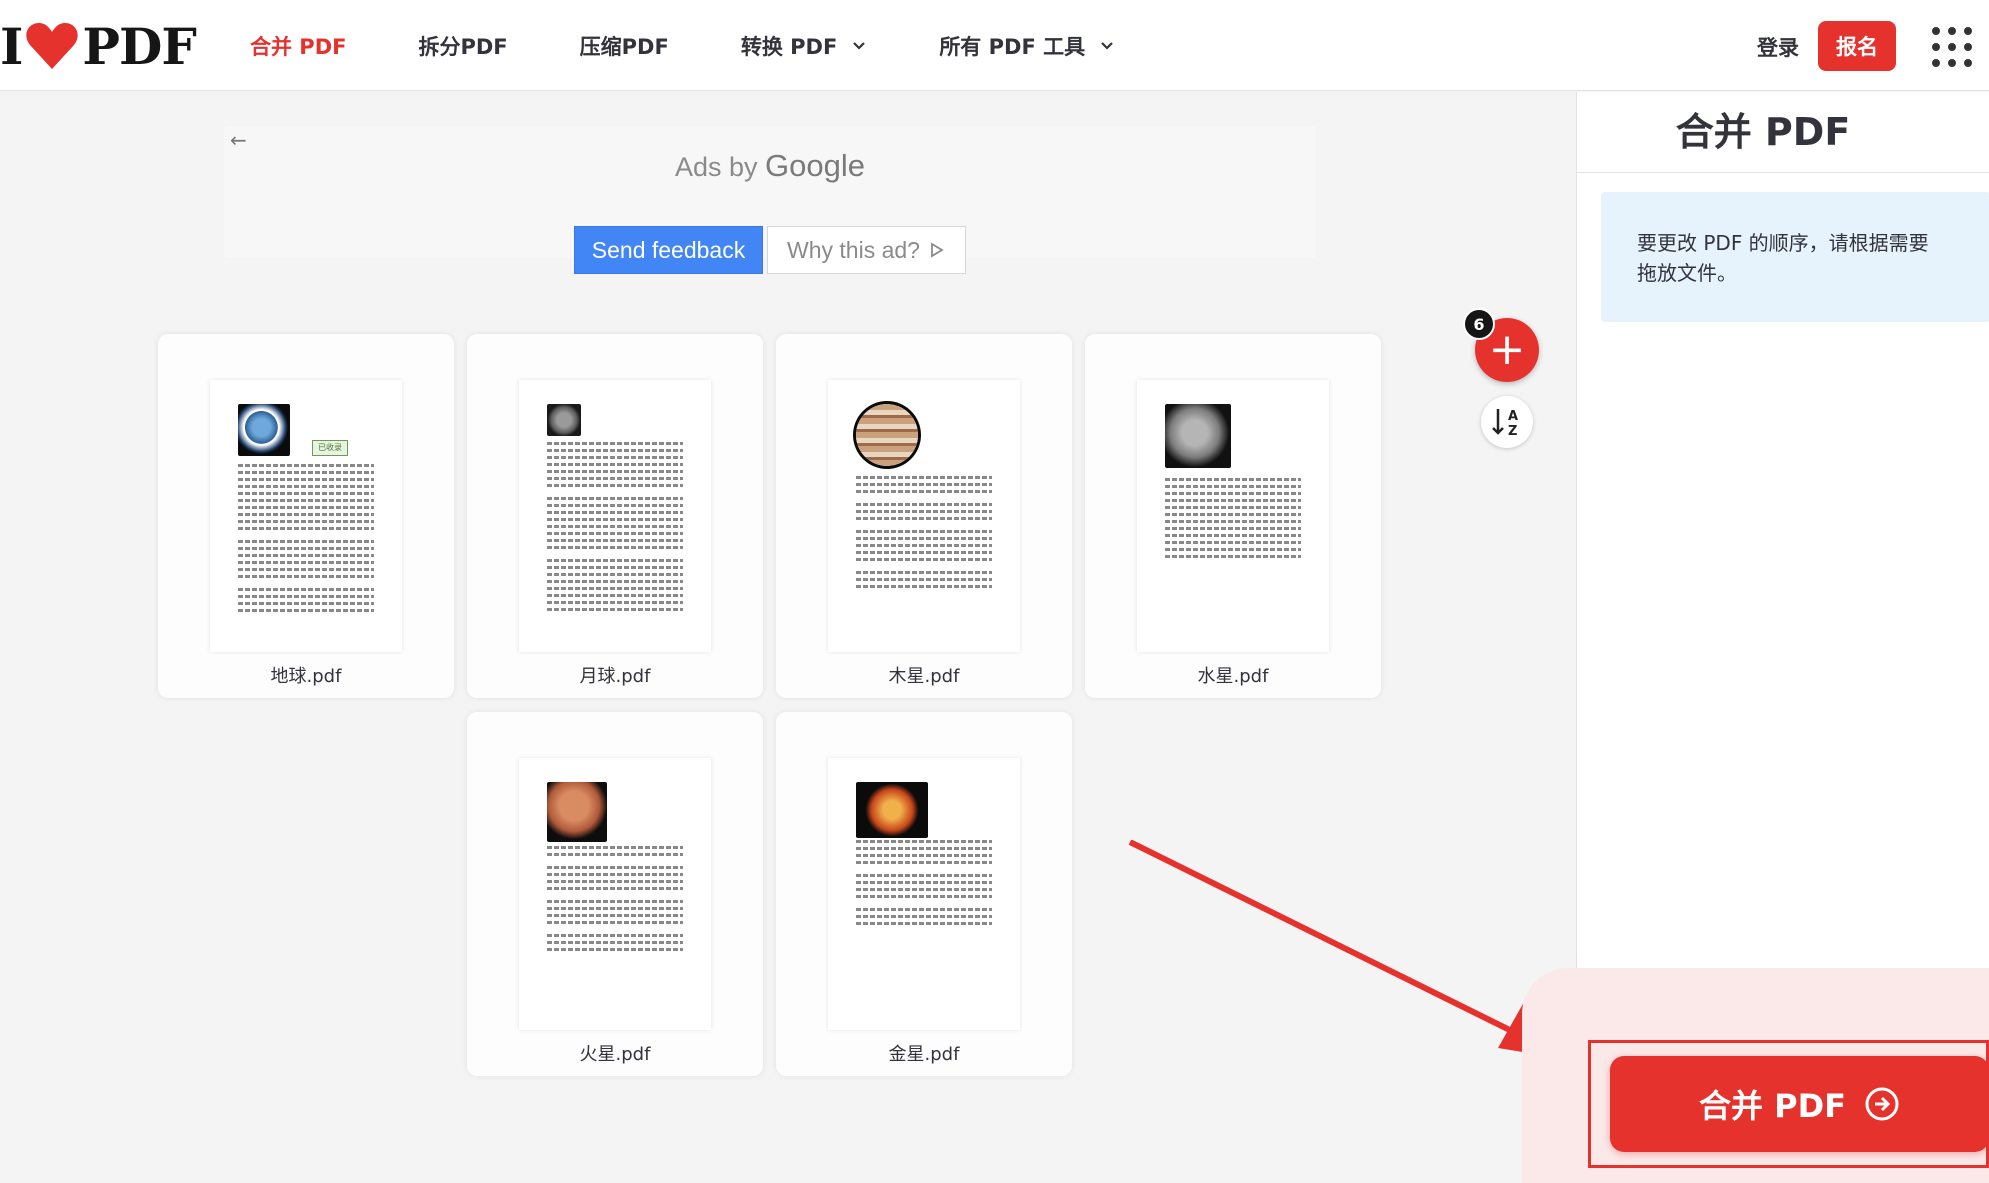 The image size is (1989, 1183). Describe the element at coordinates (924, 1054) in the screenshot. I see `file-name: 金星.pdf` at that location.